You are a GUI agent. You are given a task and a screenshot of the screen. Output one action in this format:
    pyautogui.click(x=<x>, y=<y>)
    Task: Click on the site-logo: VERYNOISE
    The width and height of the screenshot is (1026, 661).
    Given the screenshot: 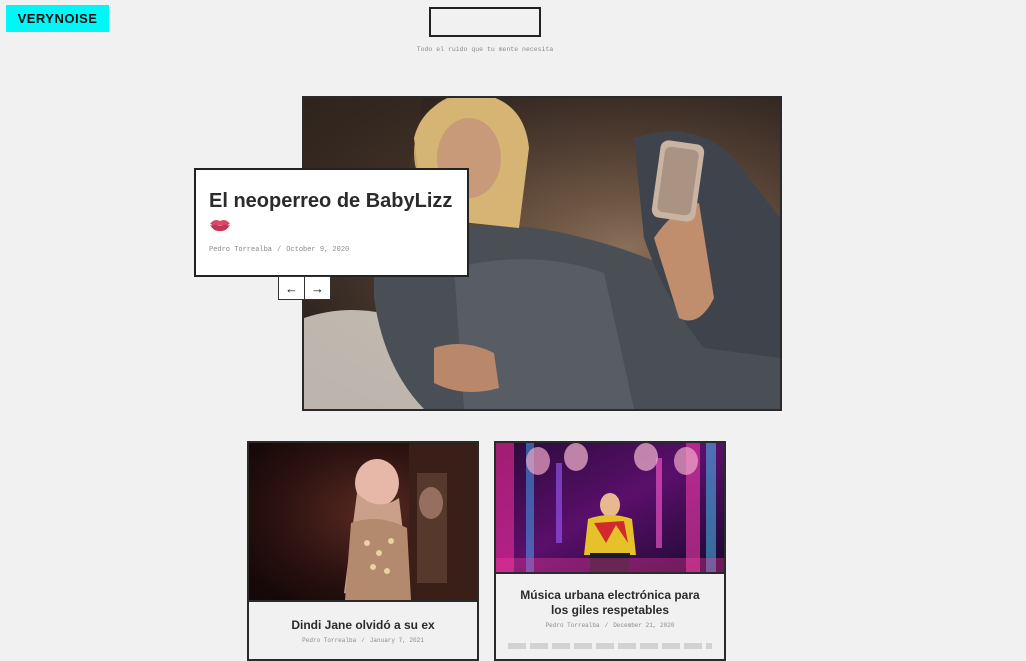 What is the action you would take?
    pyautogui.click(x=57, y=18)
    